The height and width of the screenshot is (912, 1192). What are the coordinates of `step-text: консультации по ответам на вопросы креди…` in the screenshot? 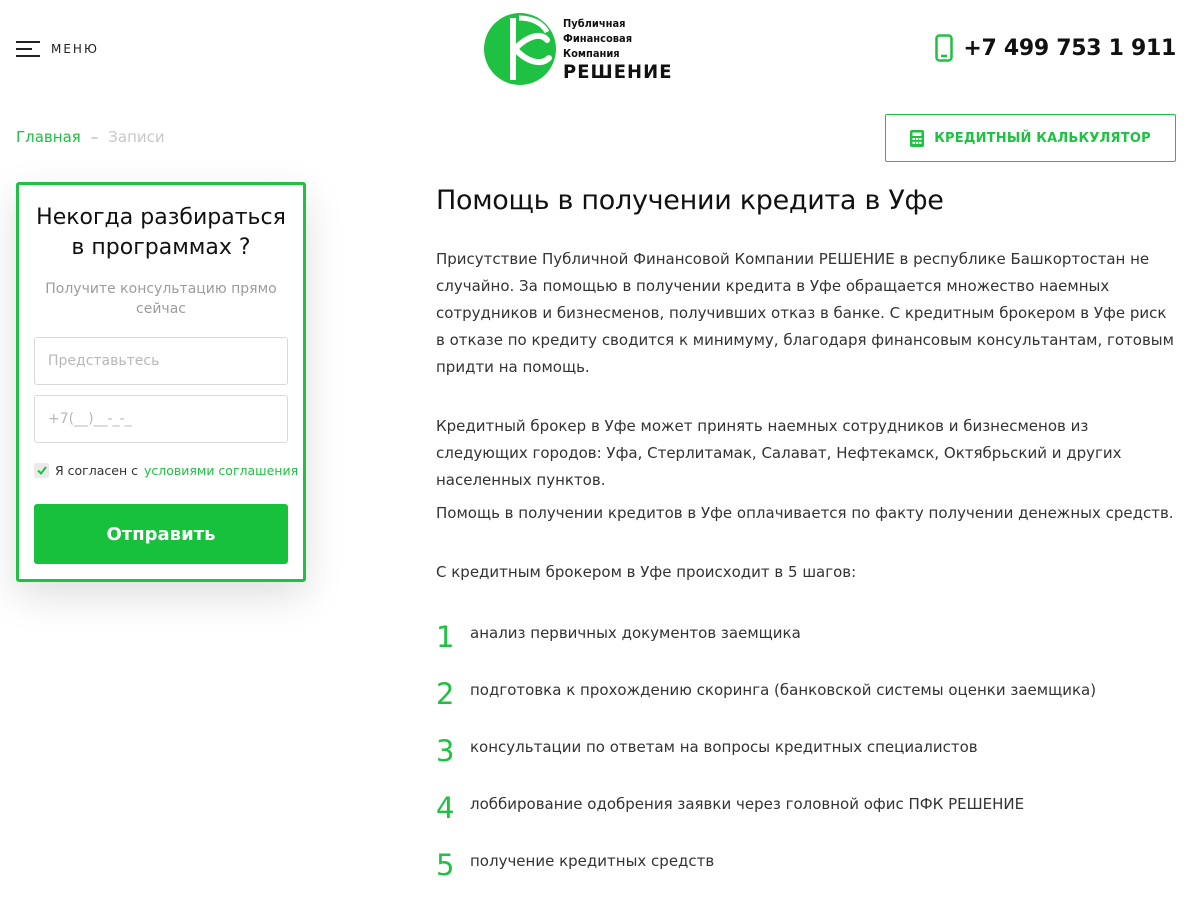 It's located at (724, 747).